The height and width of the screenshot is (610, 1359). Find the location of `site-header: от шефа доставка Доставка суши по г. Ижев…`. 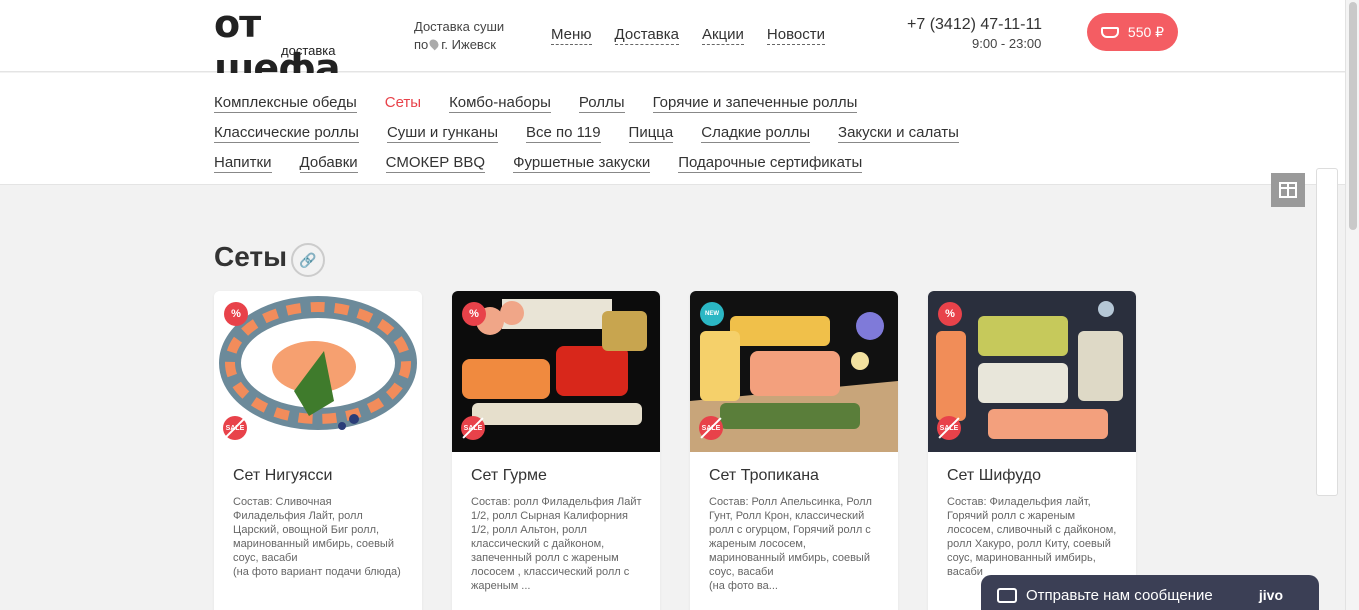

site-header: от шефа доставка Доставка суши по г. Ижев… is located at coordinates (672, 45).